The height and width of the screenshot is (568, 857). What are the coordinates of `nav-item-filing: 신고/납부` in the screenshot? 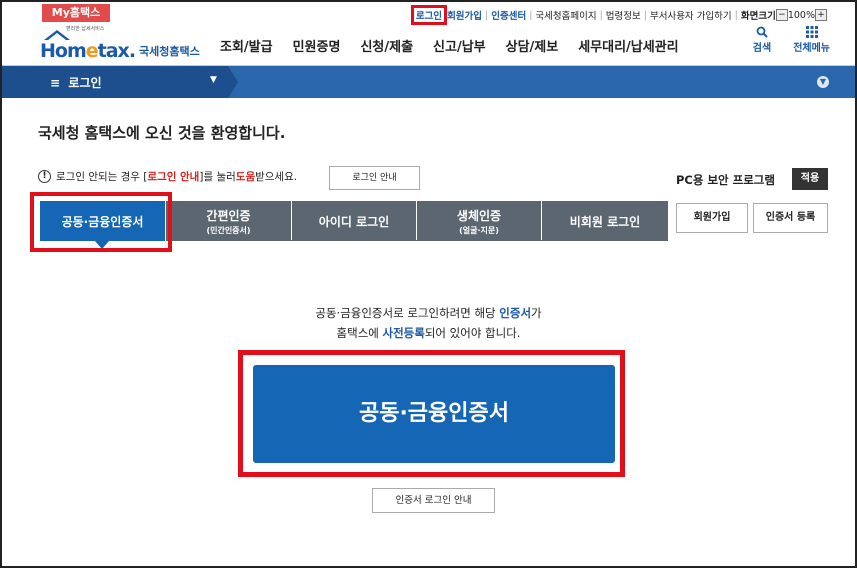 It's located at (459, 45).